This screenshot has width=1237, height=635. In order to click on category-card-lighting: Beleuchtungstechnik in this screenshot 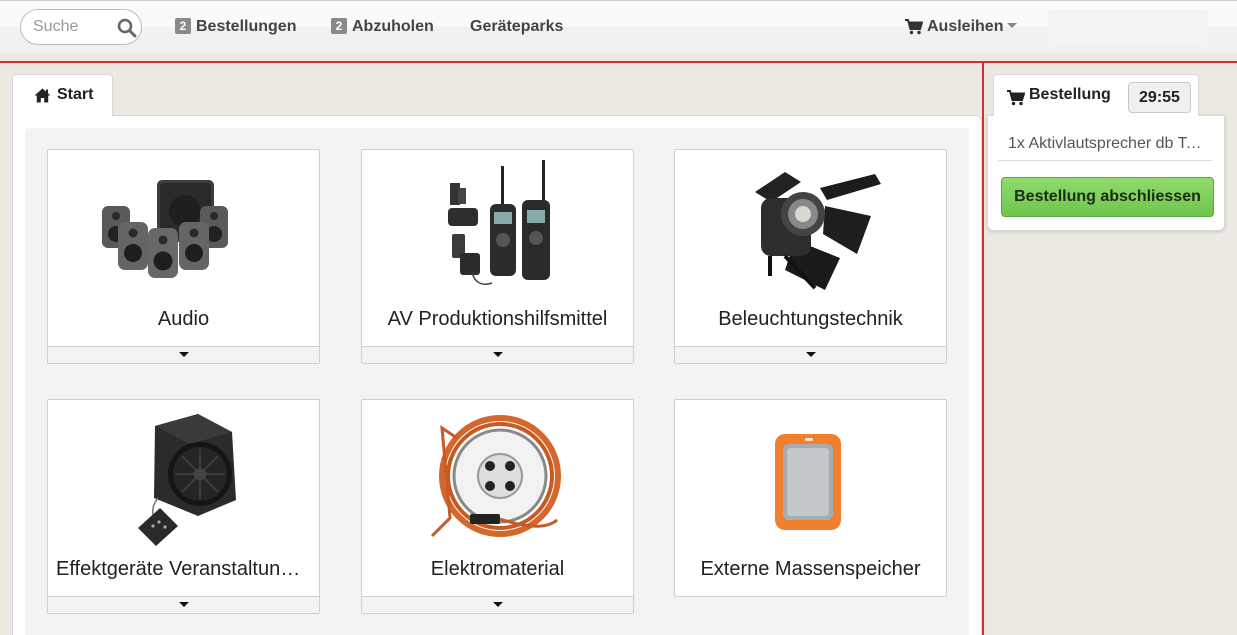, I will do `click(810, 256)`.